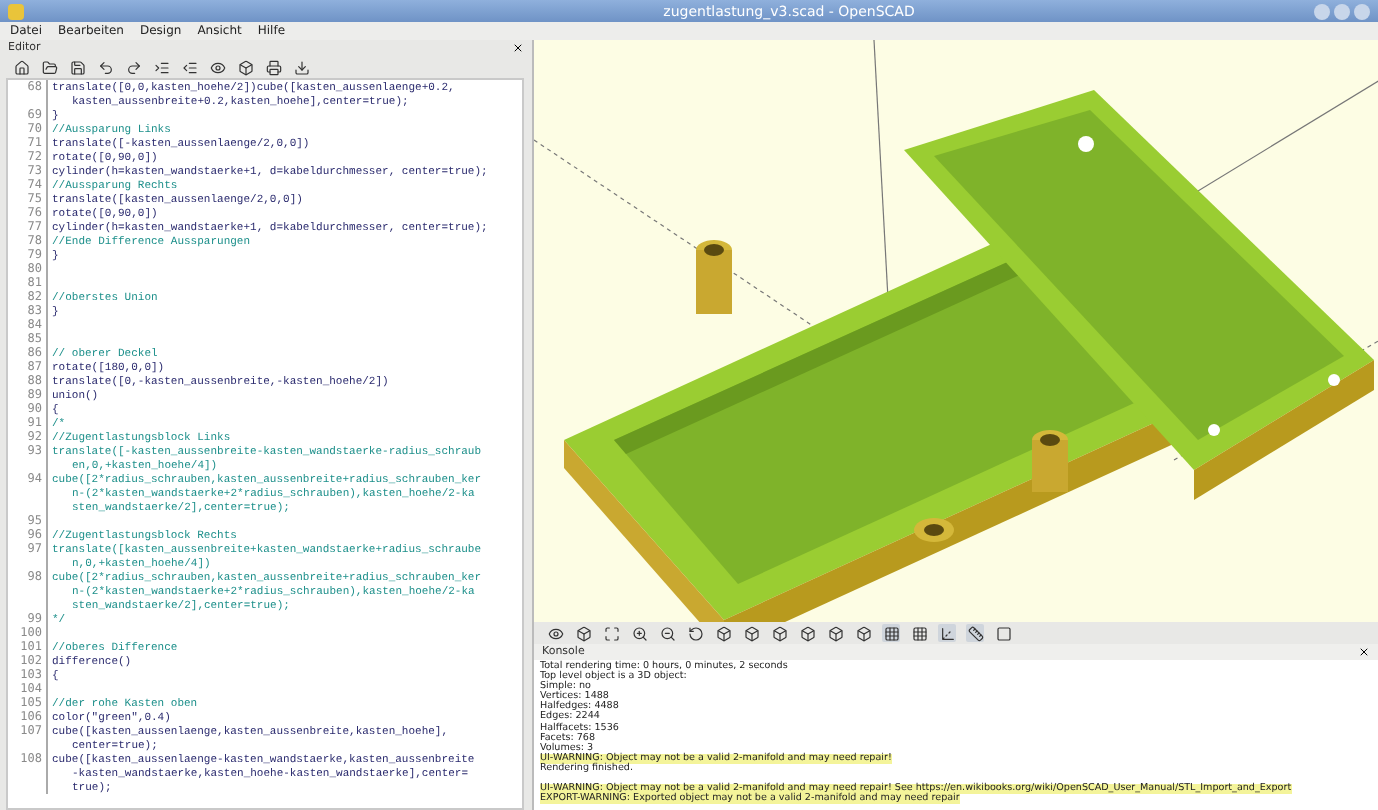 Image resolution: width=1378 pixels, height=810 pixels. Describe the element at coordinates (301, 67) in the screenshot. I see `export-button` at that location.